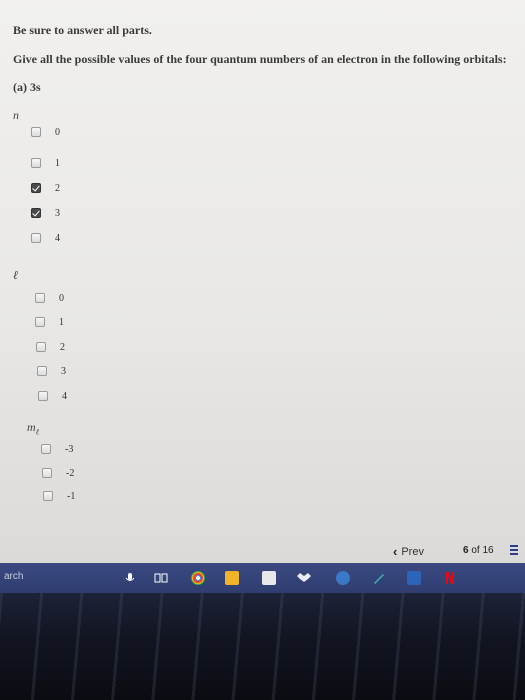 This screenshot has width=525, height=700. Describe the element at coordinates (37, 432) in the screenshot. I see `ml-subscript: ℓ` at that location.